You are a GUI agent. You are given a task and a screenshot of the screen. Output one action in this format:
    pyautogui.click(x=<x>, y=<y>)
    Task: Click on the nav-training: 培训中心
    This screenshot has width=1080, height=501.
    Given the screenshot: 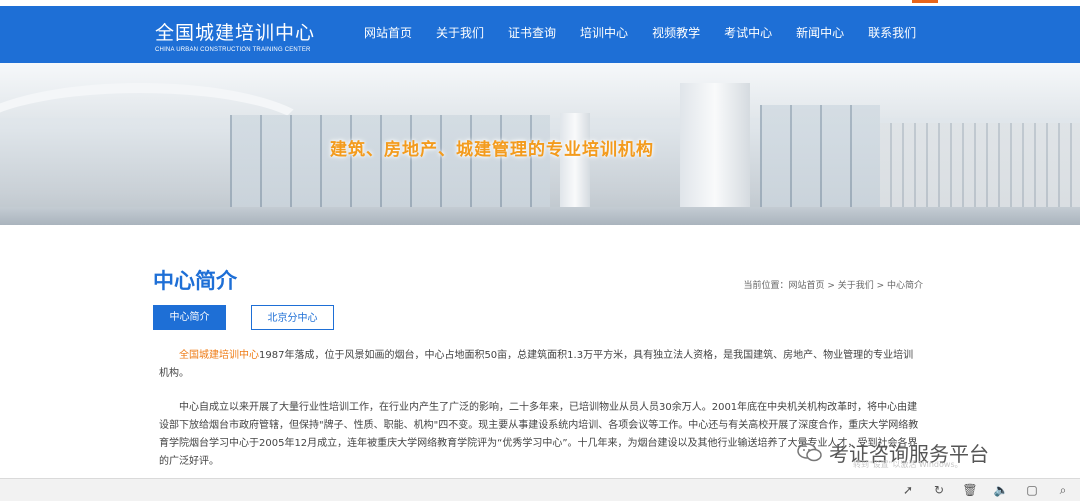 What is the action you would take?
    pyautogui.click(x=604, y=32)
    